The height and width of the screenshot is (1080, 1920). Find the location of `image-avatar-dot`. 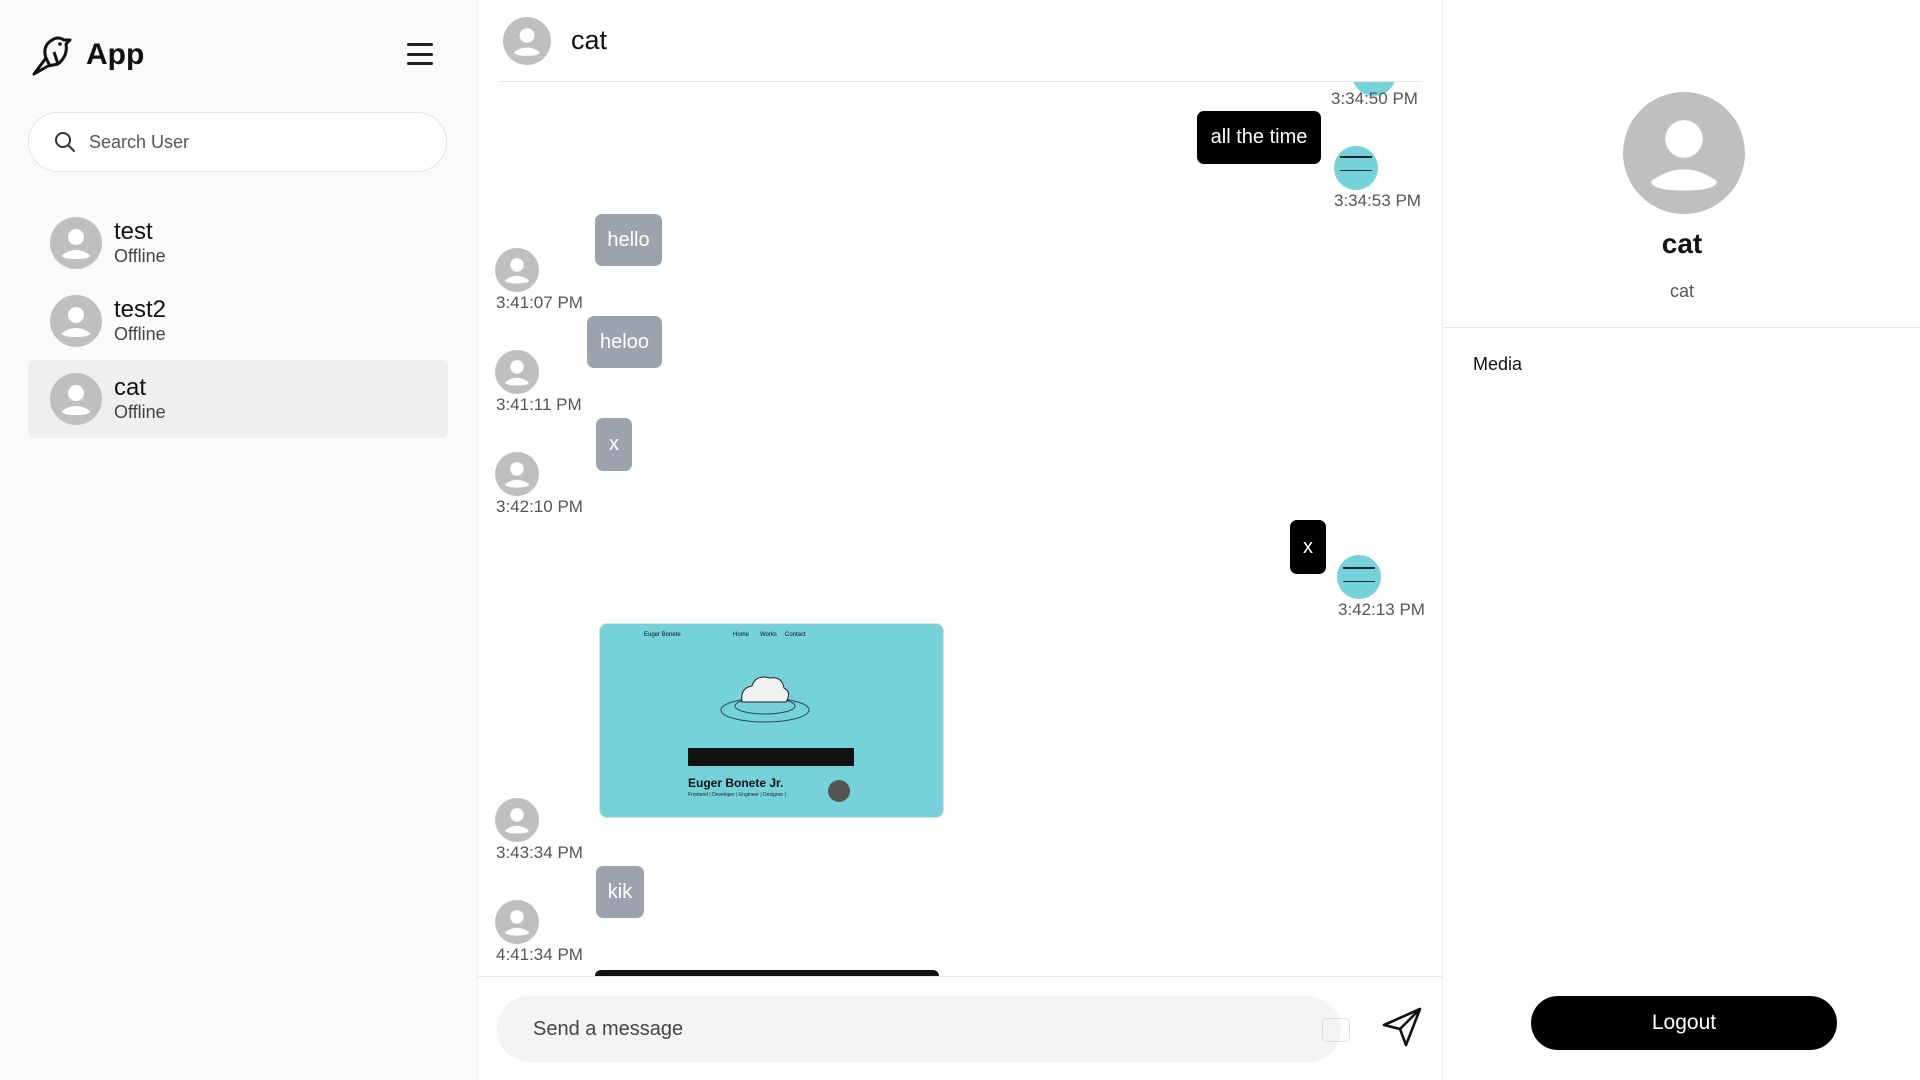

image-avatar-dot is located at coordinates (839, 791).